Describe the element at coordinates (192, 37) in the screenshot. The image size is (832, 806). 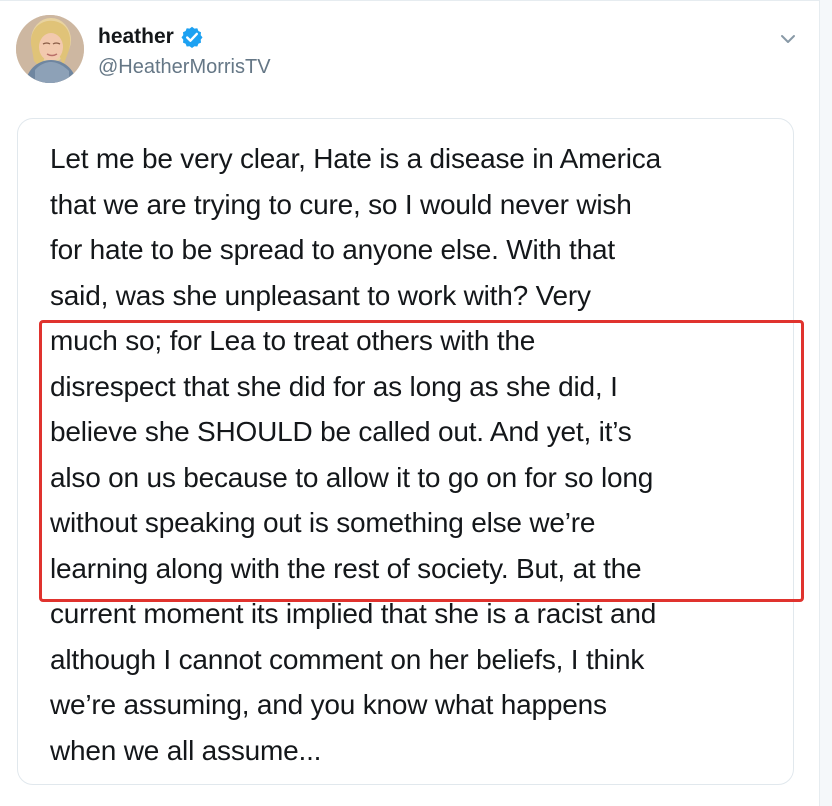
I see `verified-badge-icon` at that location.